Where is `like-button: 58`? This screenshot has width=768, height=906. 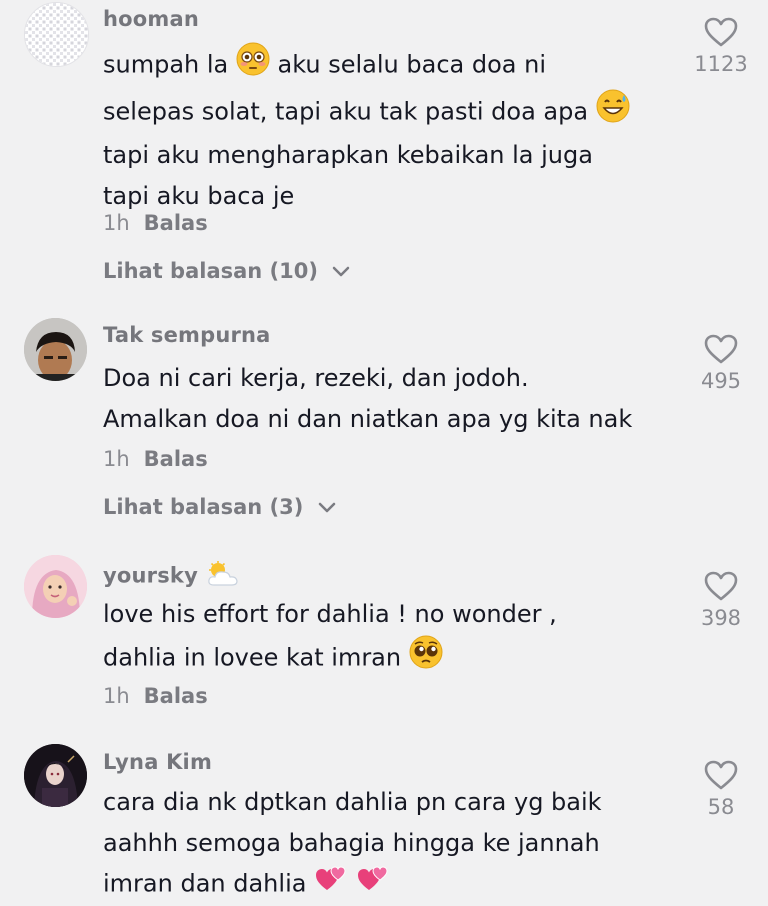
like-button: 58 is located at coordinates (721, 789).